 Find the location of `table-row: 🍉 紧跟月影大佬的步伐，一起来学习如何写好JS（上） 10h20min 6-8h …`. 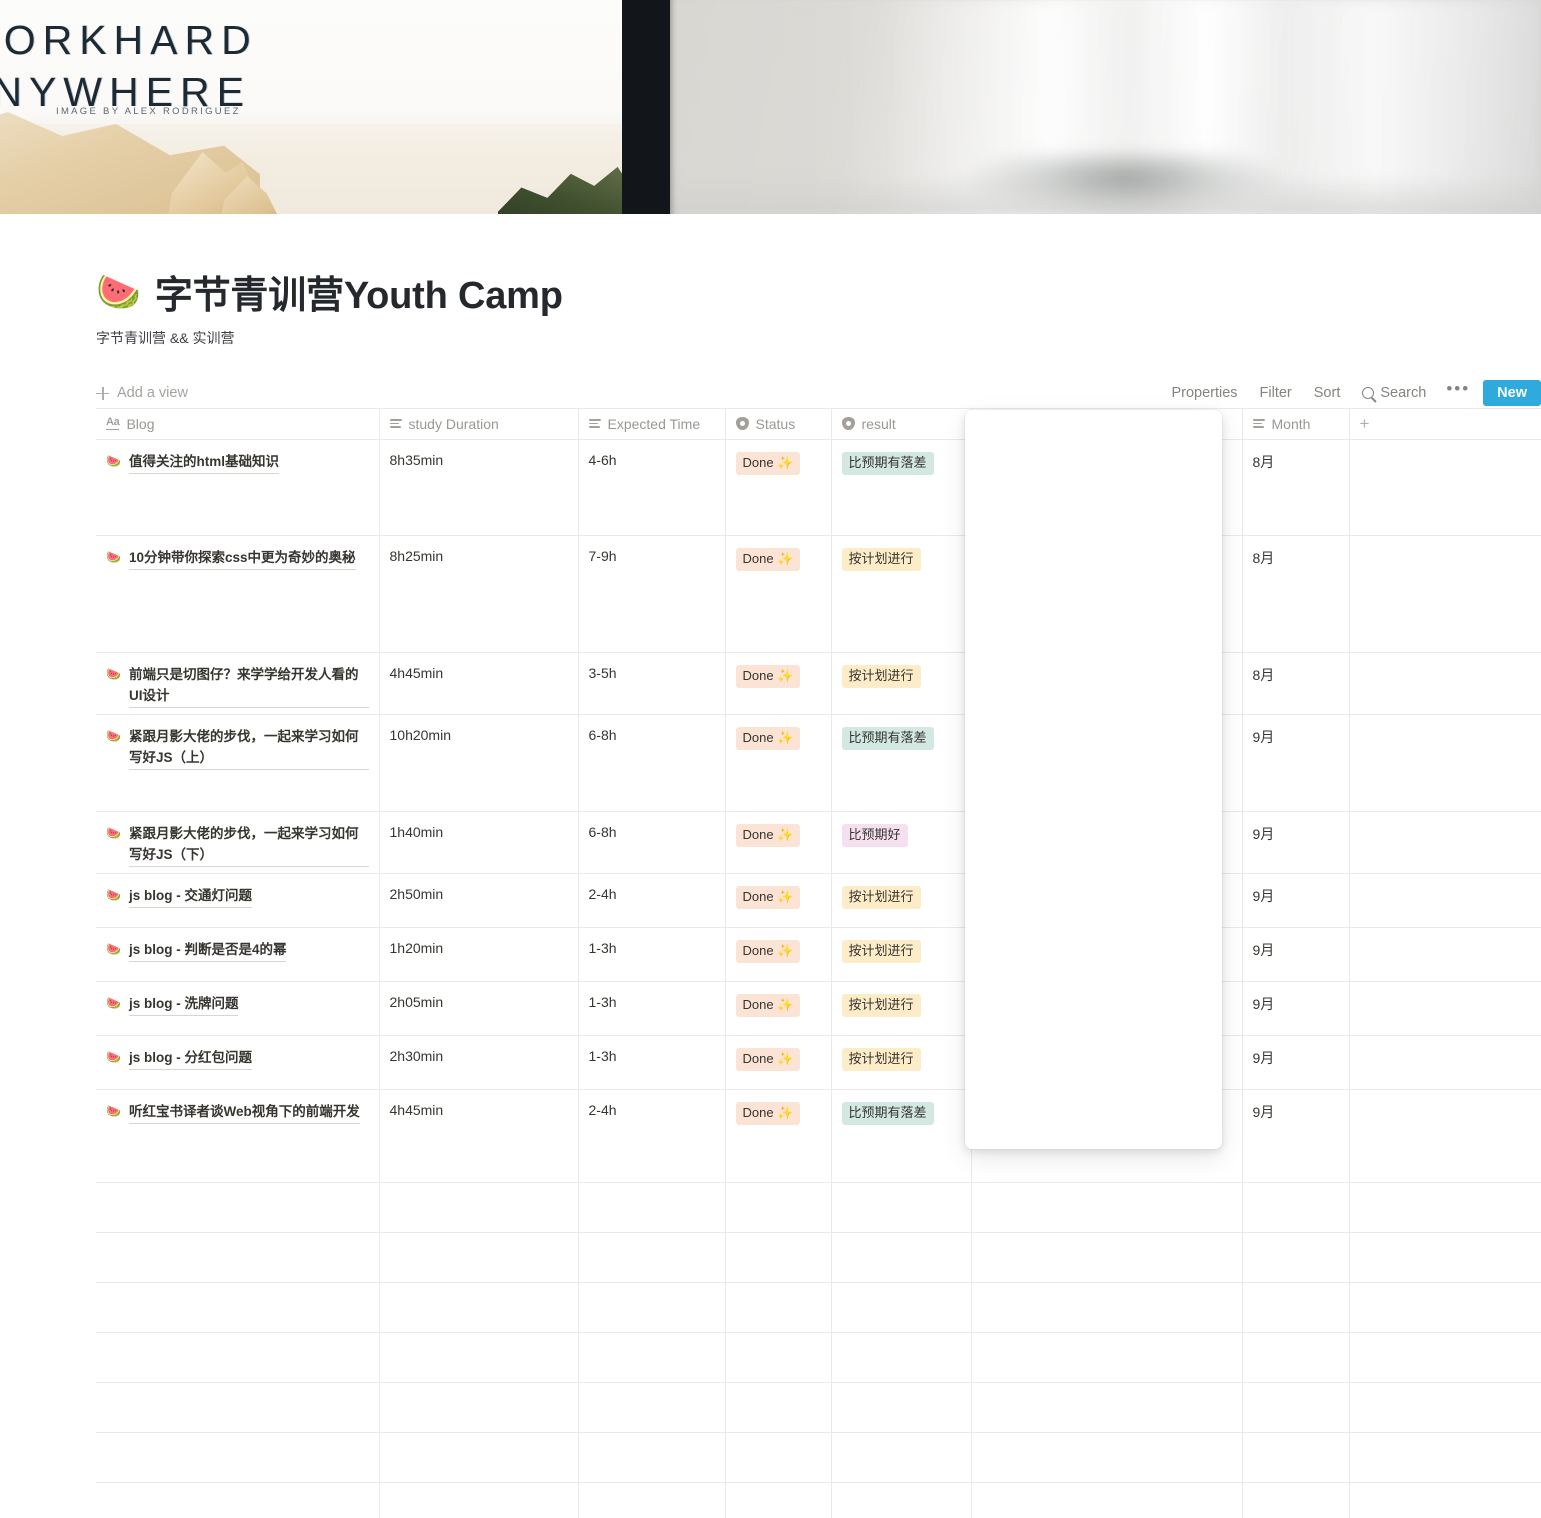

table-row: 🍉 紧跟月影大佬的步伐，一起来学习如何写好JS（上） 10h20min 6-8h … is located at coordinates (818, 763).